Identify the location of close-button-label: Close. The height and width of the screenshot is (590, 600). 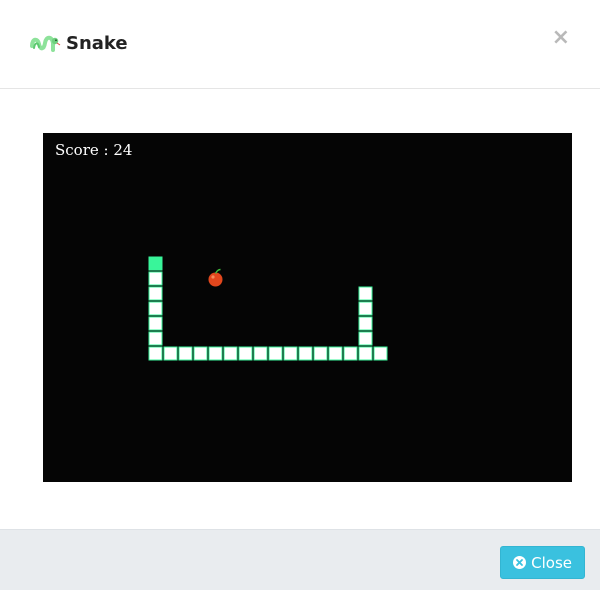
(551, 562).